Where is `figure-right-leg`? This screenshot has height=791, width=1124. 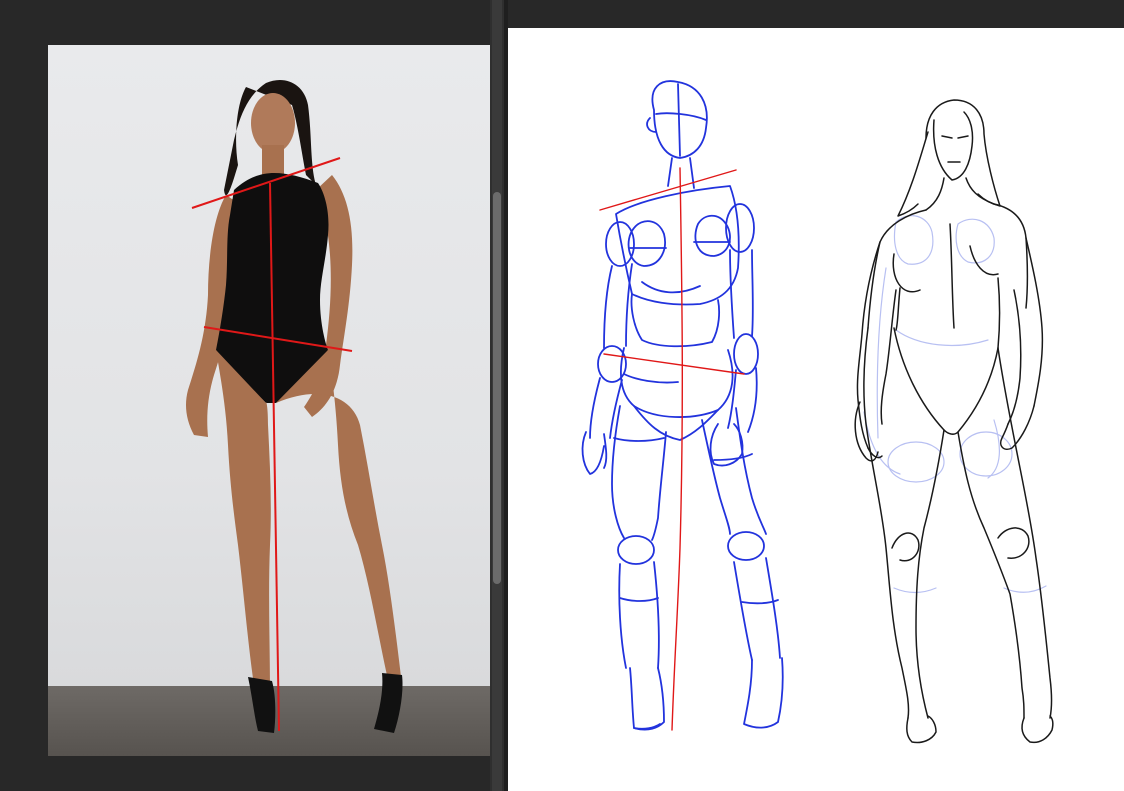 figure-right-leg is located at coordinates (339, 517).